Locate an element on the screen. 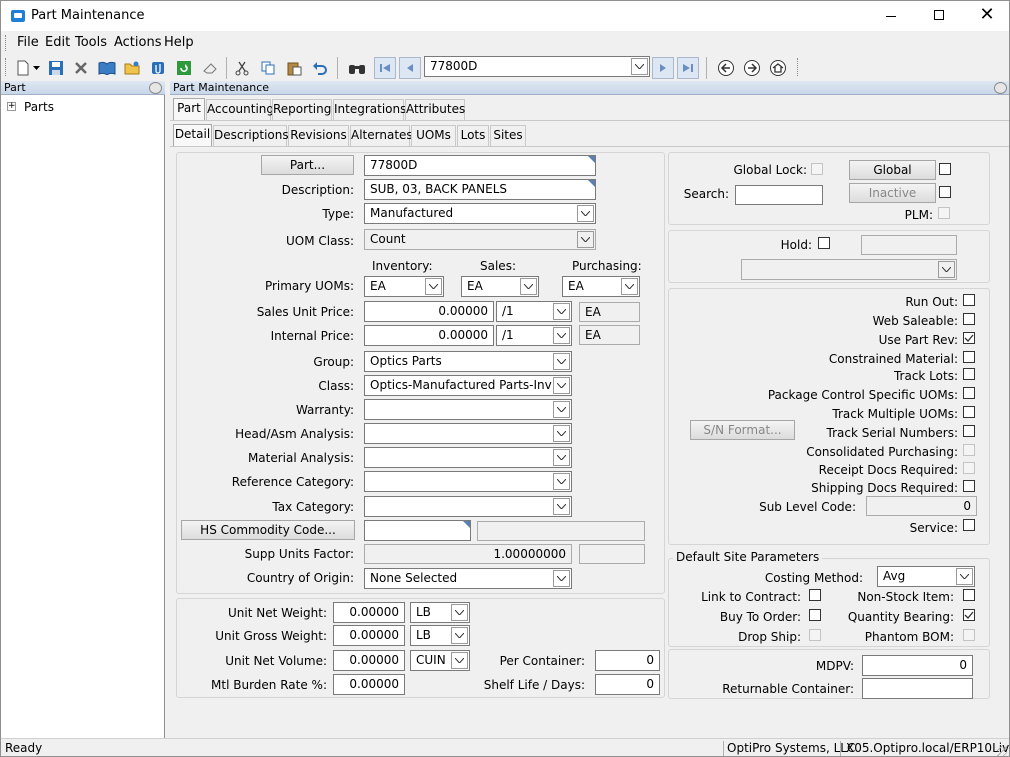 This screenshot has height=757, width=1010. constrained-material-checkbox is located at coordinates (969, 357).